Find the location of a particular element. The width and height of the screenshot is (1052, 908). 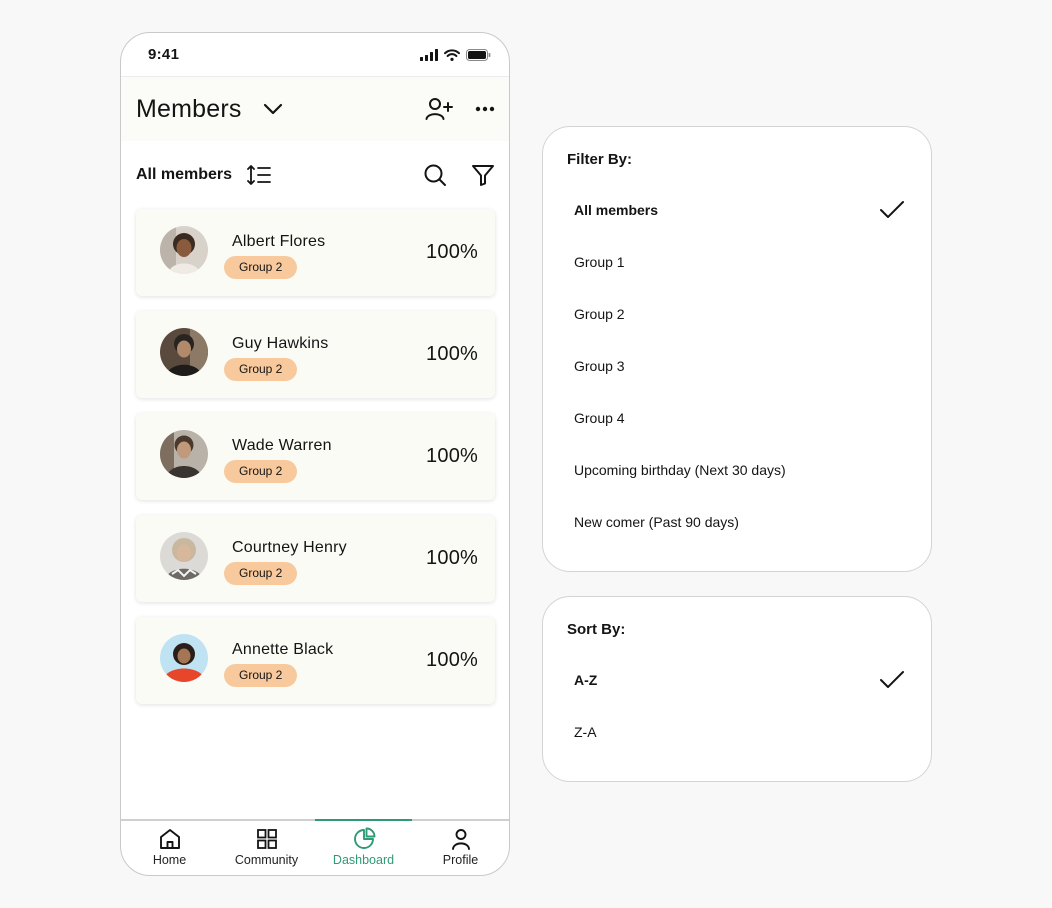

add-user-icon is located at coordinates (439, 109).